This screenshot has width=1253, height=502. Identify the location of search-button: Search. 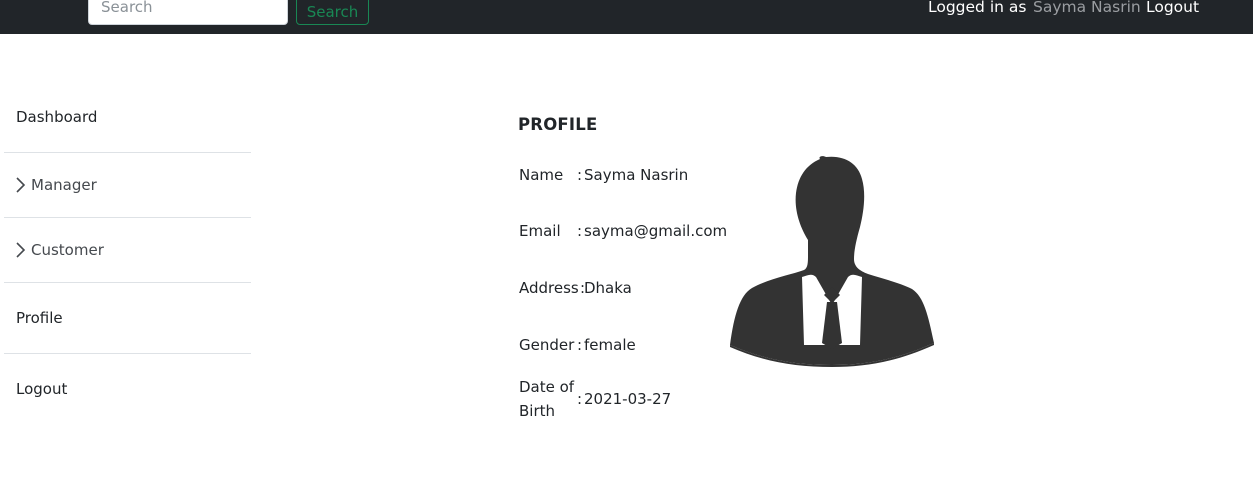
(332, 12).